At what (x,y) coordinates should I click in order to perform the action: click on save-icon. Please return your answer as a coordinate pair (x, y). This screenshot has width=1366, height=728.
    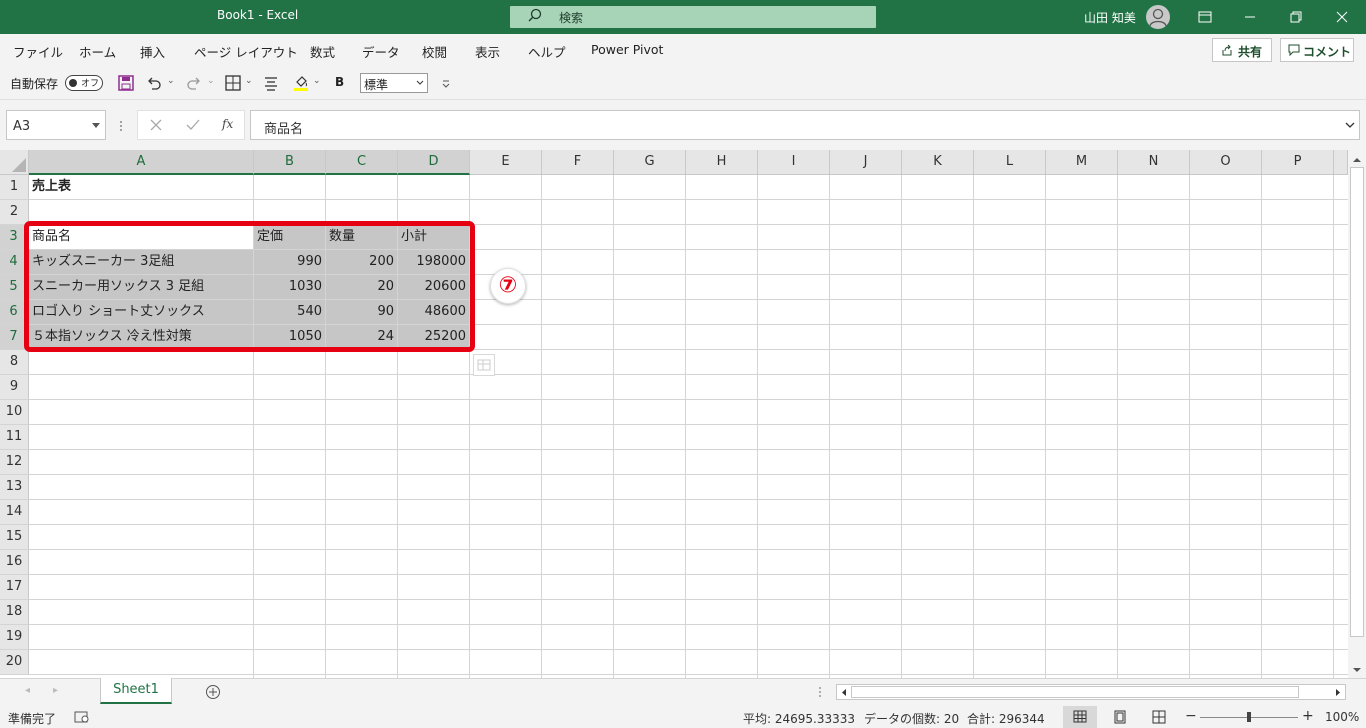
    Looking at the image, I should click on (126, 83).